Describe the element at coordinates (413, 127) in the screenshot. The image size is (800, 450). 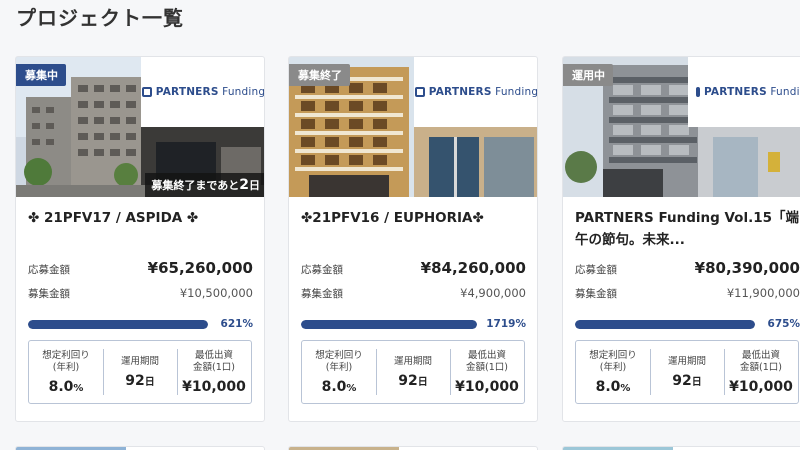
I see `property-photo: PARTNERS Funding 募集終了` at that location.